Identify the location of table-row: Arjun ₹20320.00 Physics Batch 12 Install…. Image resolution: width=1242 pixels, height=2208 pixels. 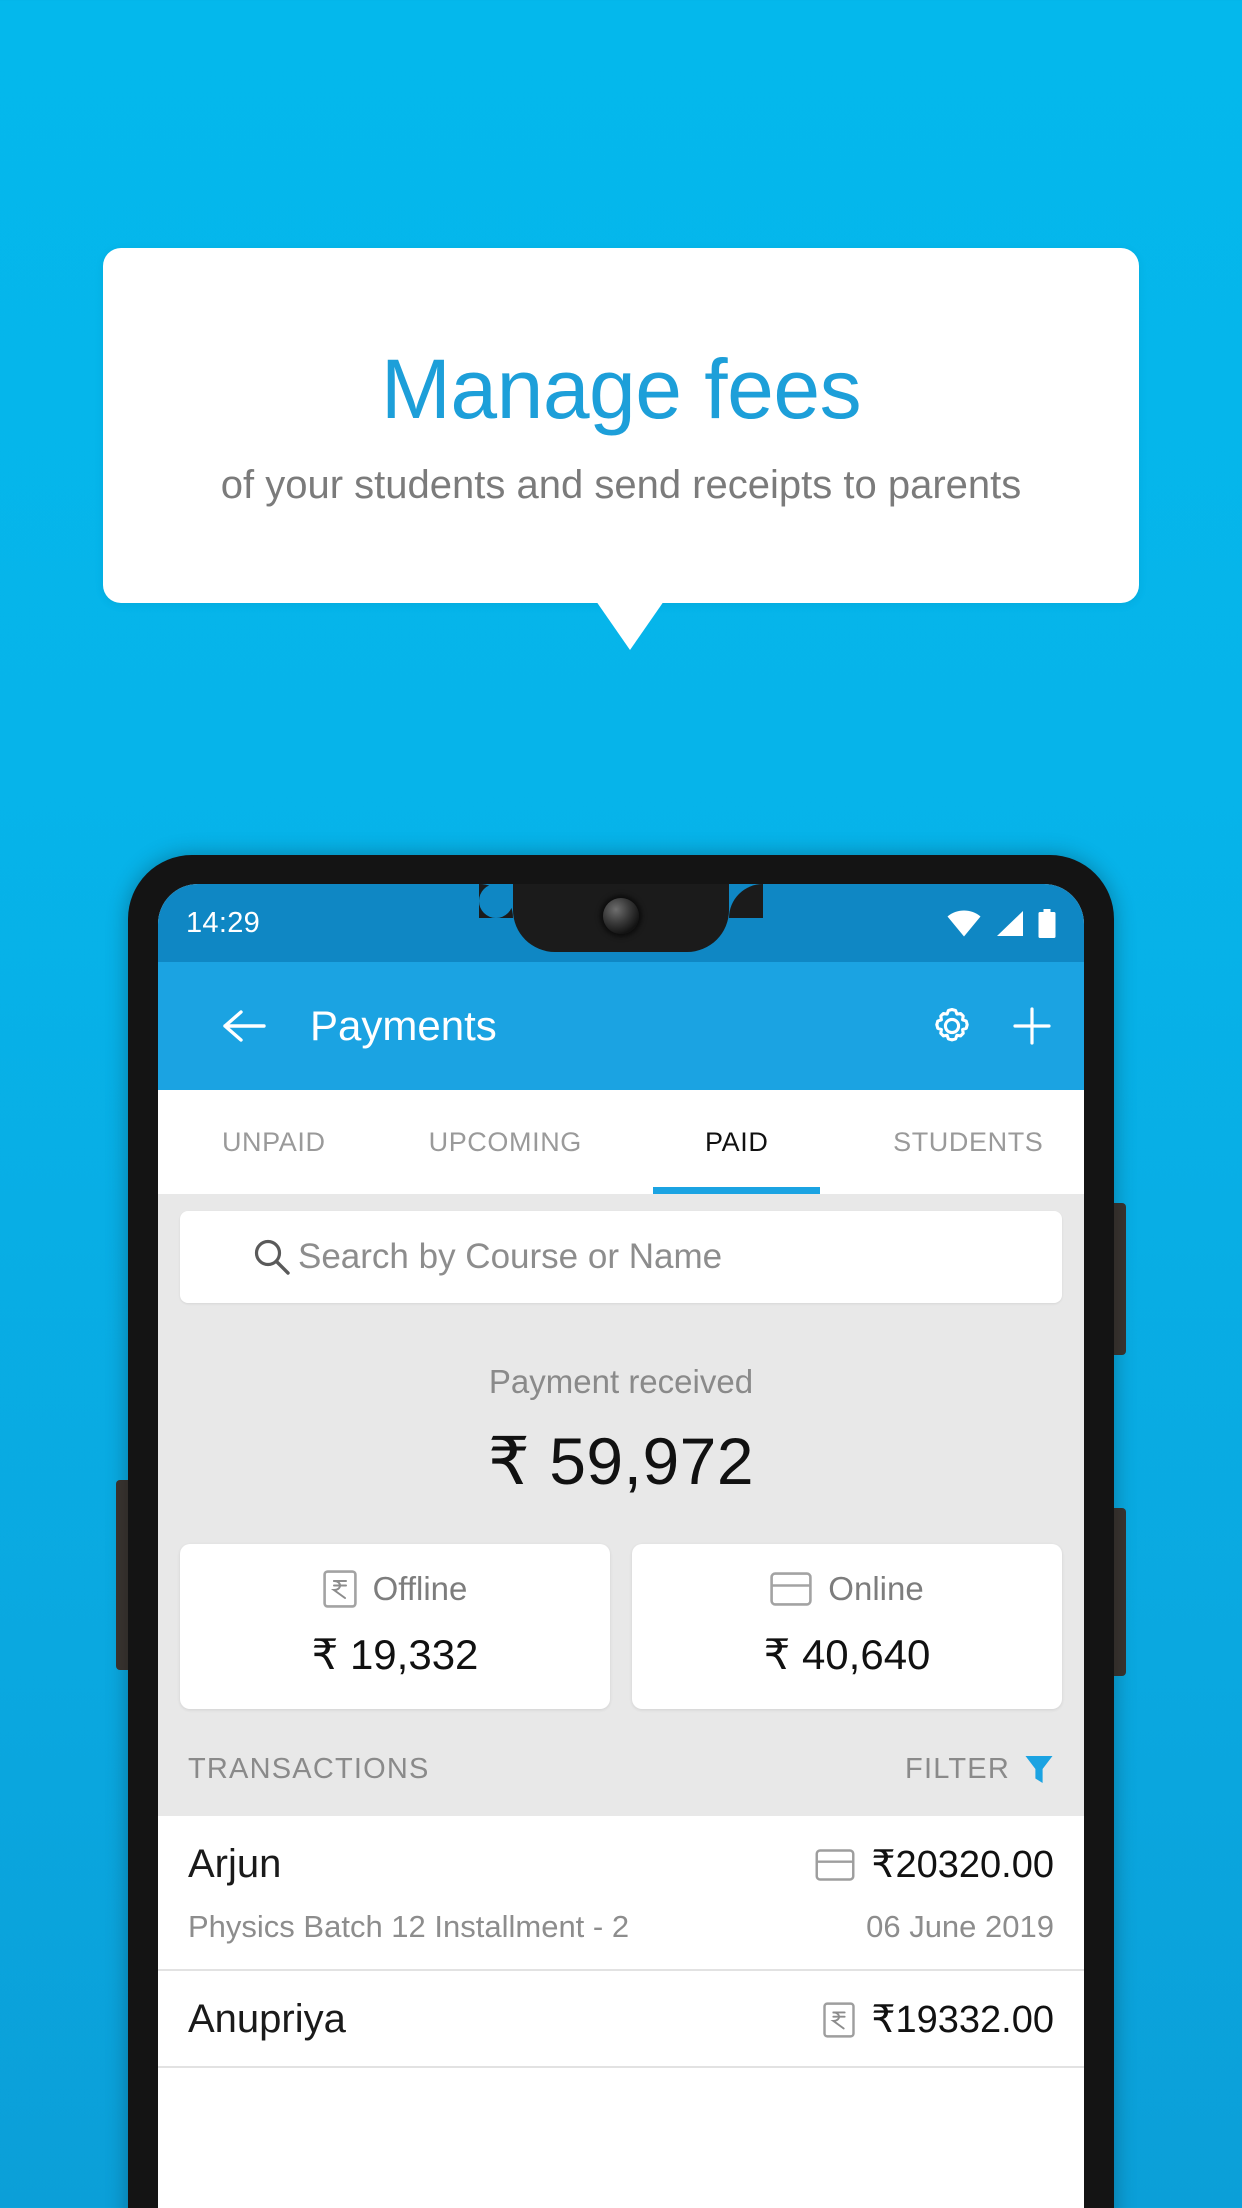
(621, 1893).